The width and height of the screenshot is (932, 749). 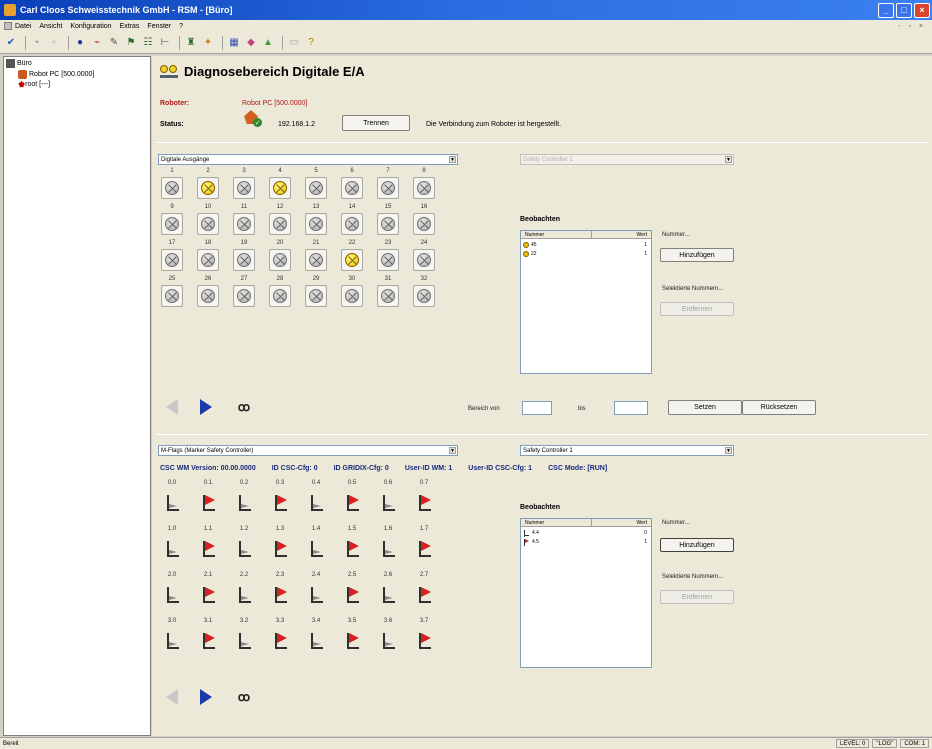 I want to click on io-flag-icon: ⊢, so click(x=165, y=43).